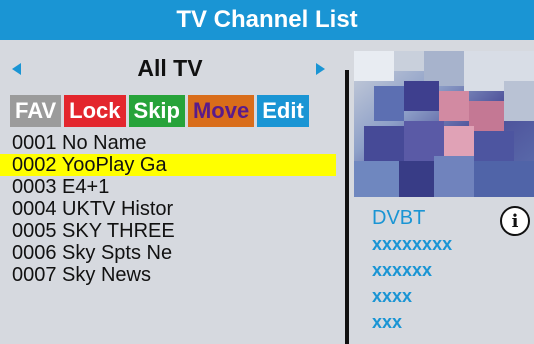  Describe the element at coordinates (399, 218) in the screenshot. I see `info-type: DVBT` at that location.